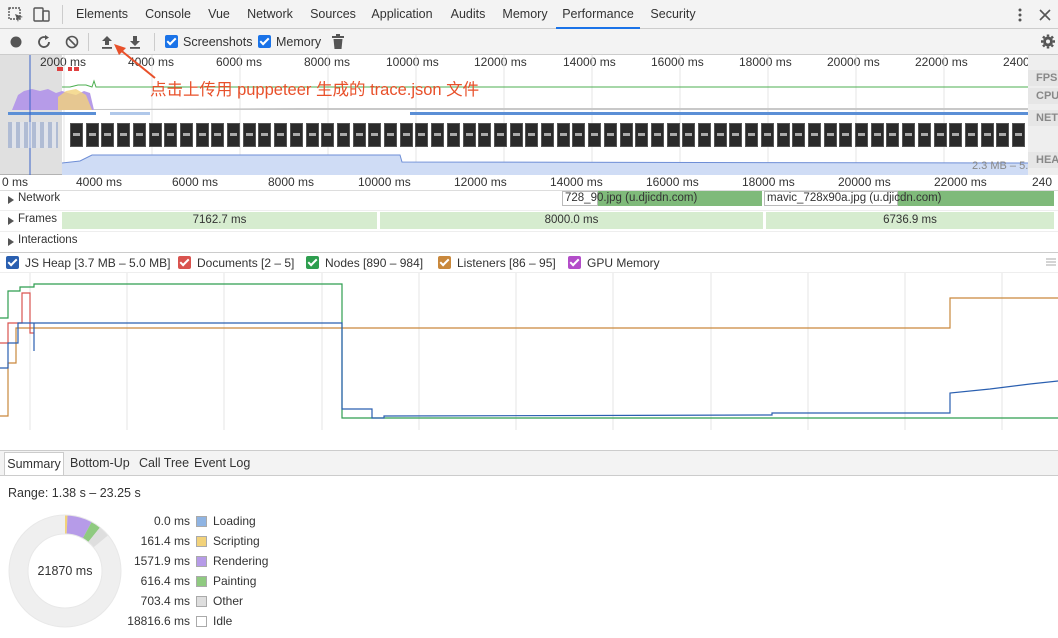  Describe the element at coordinates (164, 463) in the screenshot. I see `tab-call-tree: Call Tree` at that location.